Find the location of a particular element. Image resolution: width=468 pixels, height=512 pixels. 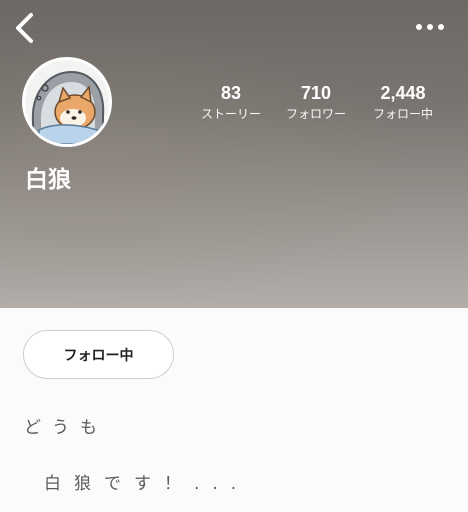

avatar is located at coordinates (67, 102).